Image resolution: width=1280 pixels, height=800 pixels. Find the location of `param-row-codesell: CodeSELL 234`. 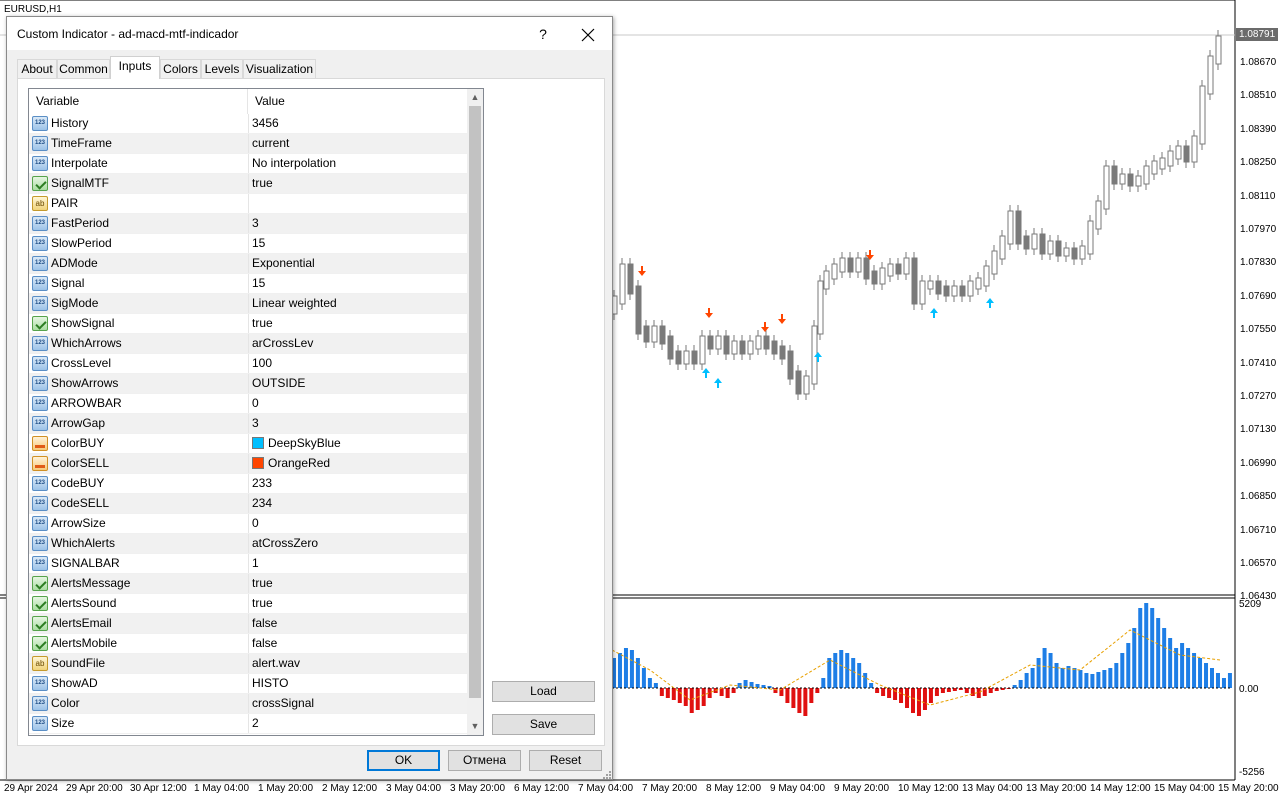

param-row-codesell: CodeSELL 234 is located at coordinates (248, 504).